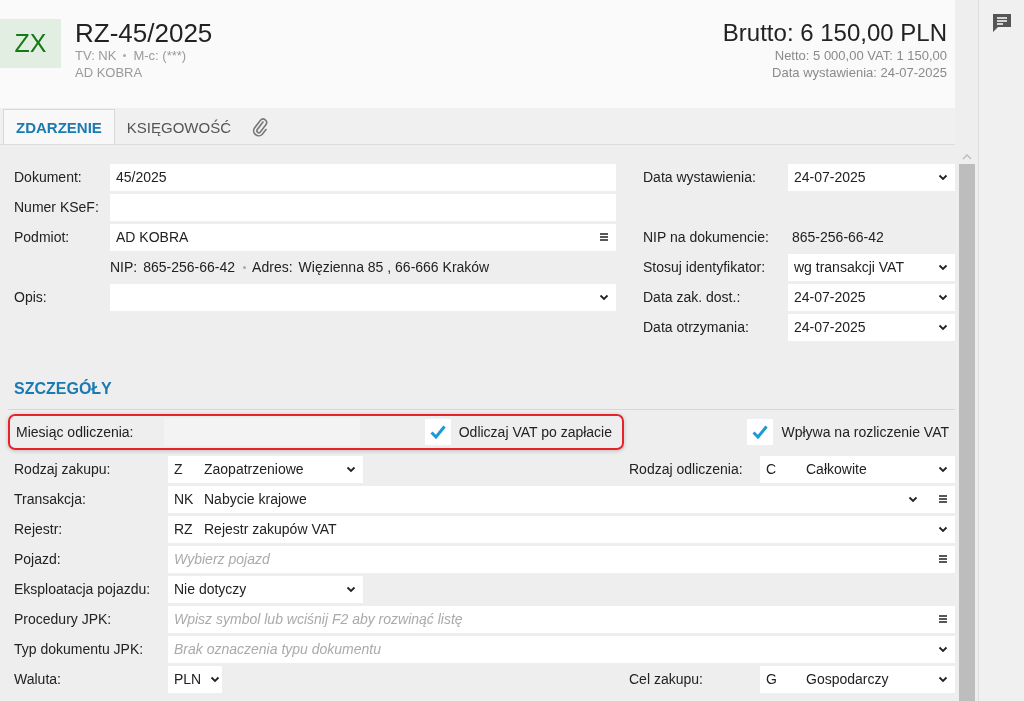 The width and height of the screenshot is (1024, 701). What do you see at coordinates (859, 72) in the screenshot?
I see `issue-date: Data wystawienia: 24-07-2025` at bounding box center [859, 72].